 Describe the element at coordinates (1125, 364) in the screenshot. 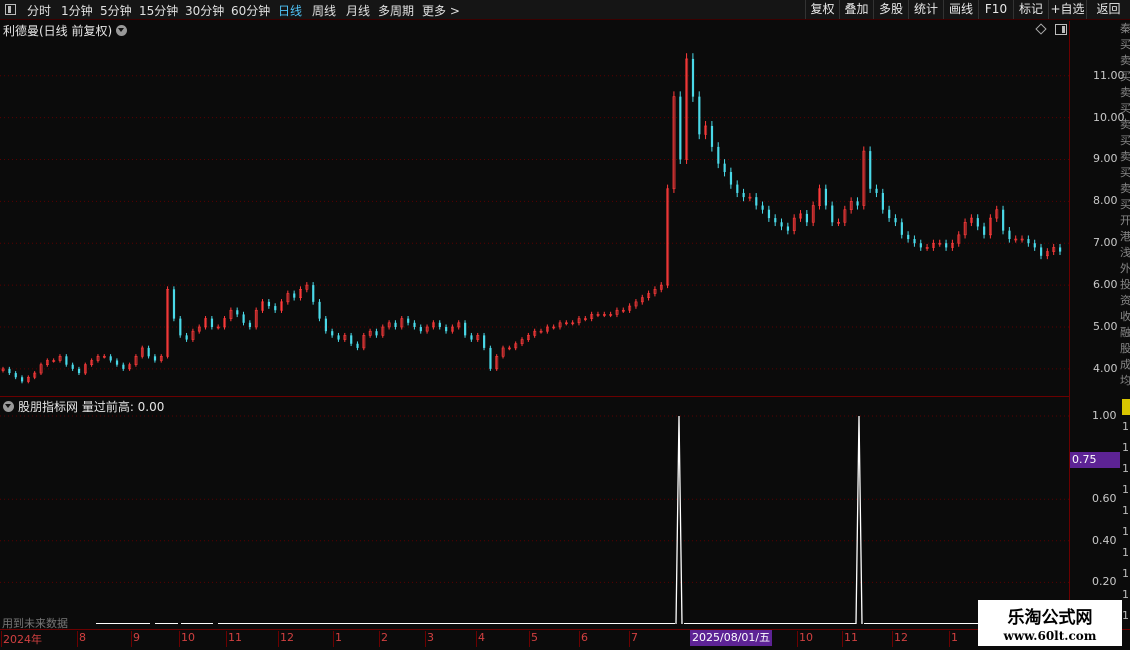

I see `side-glyph: 成` at that location.